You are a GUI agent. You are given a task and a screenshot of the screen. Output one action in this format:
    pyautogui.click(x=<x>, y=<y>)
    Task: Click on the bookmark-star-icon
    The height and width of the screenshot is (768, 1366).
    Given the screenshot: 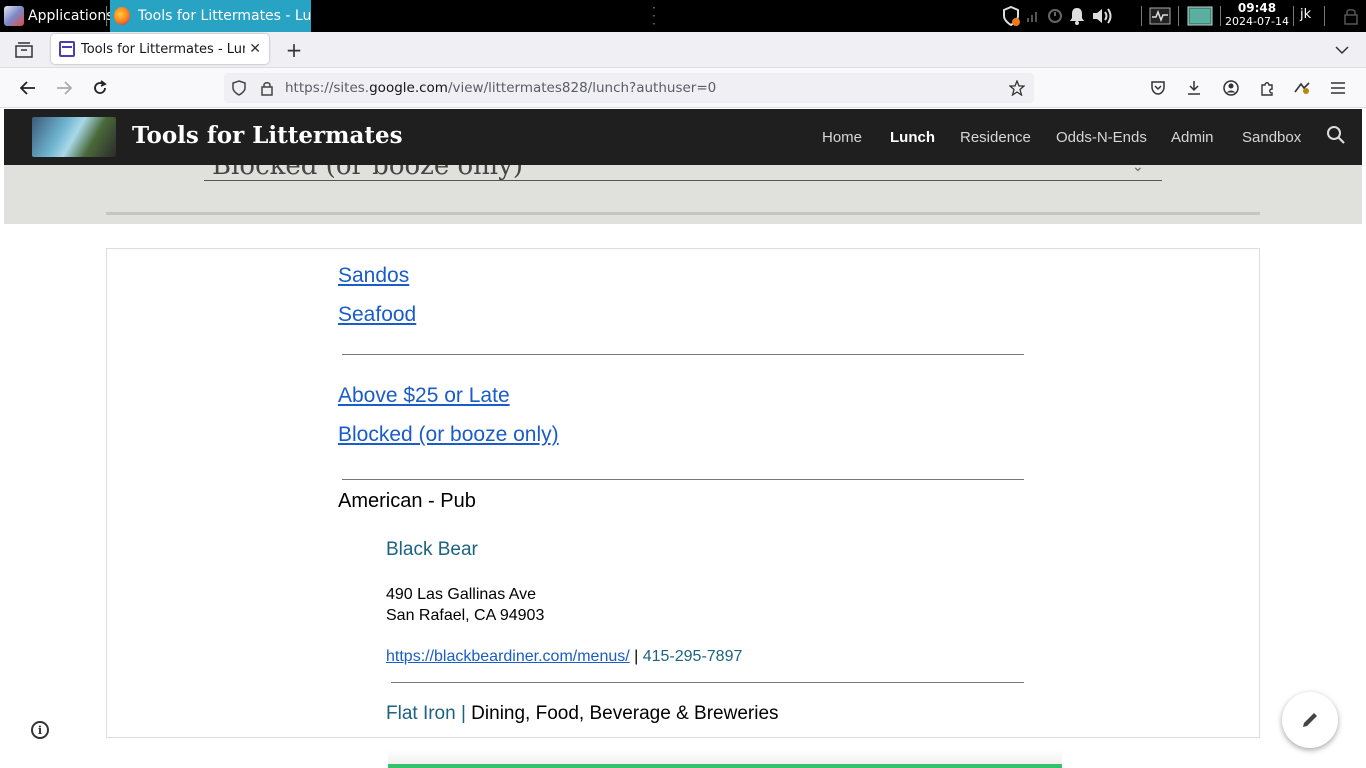 What is the action you would take?
    pyautogui.click(x=1017, y=88)
    